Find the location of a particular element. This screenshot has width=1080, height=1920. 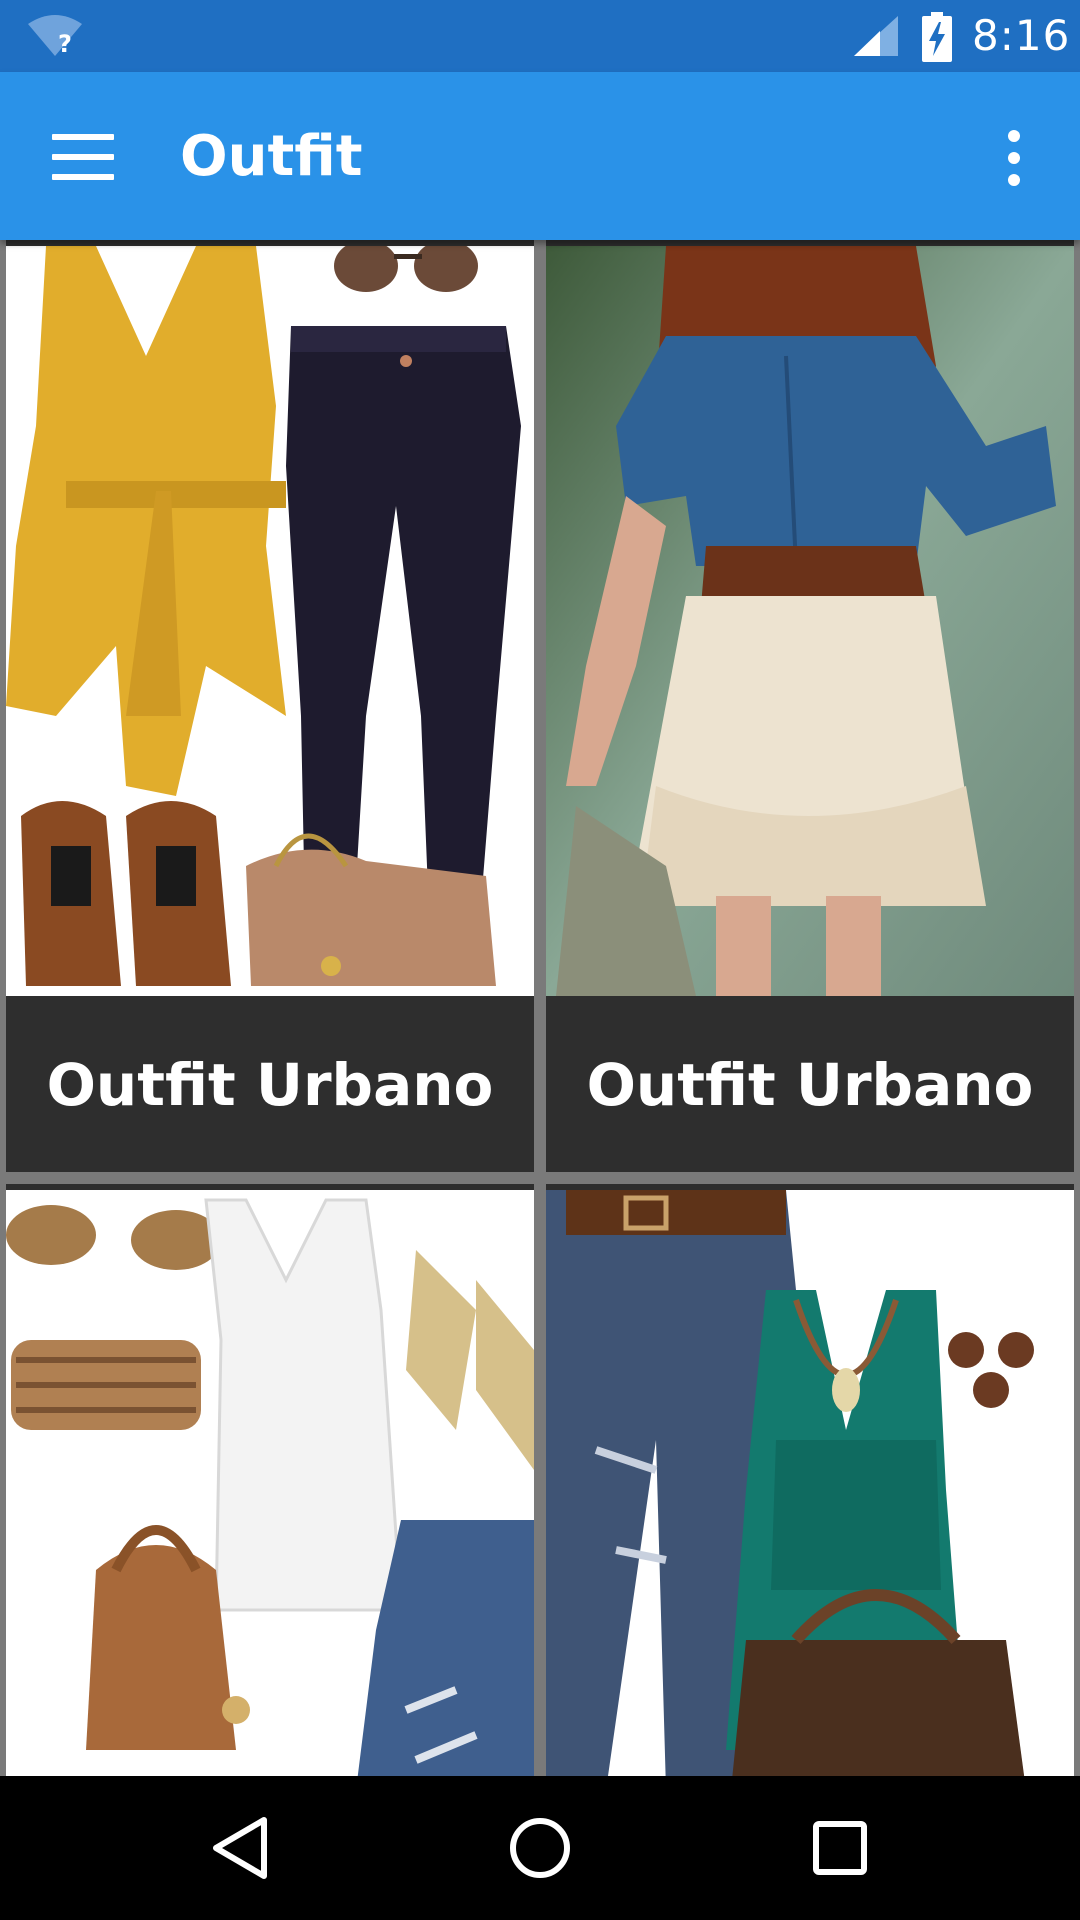

cell-signal-icon is located at coordinates (876, 36).